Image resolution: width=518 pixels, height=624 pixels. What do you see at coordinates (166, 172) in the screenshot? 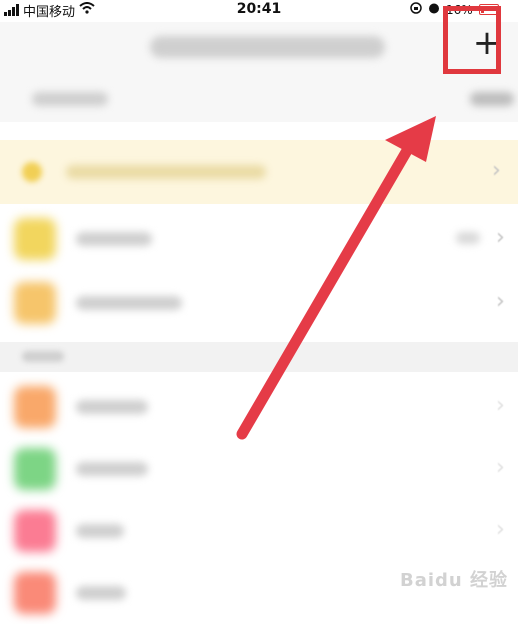
I see `banner-text-blurred` at bounding box center [166, 172].